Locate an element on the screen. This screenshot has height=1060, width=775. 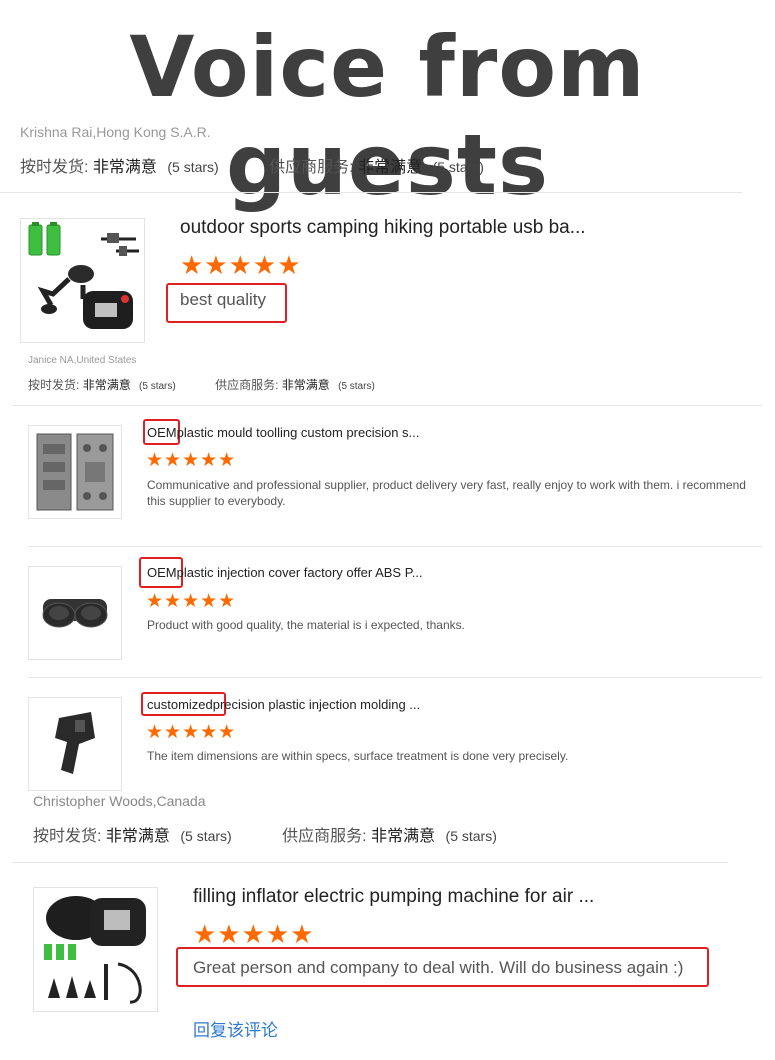
reviewer-name: Krishna Rai,Hong Kong S.A.R. is located at coordinates (115, 132).